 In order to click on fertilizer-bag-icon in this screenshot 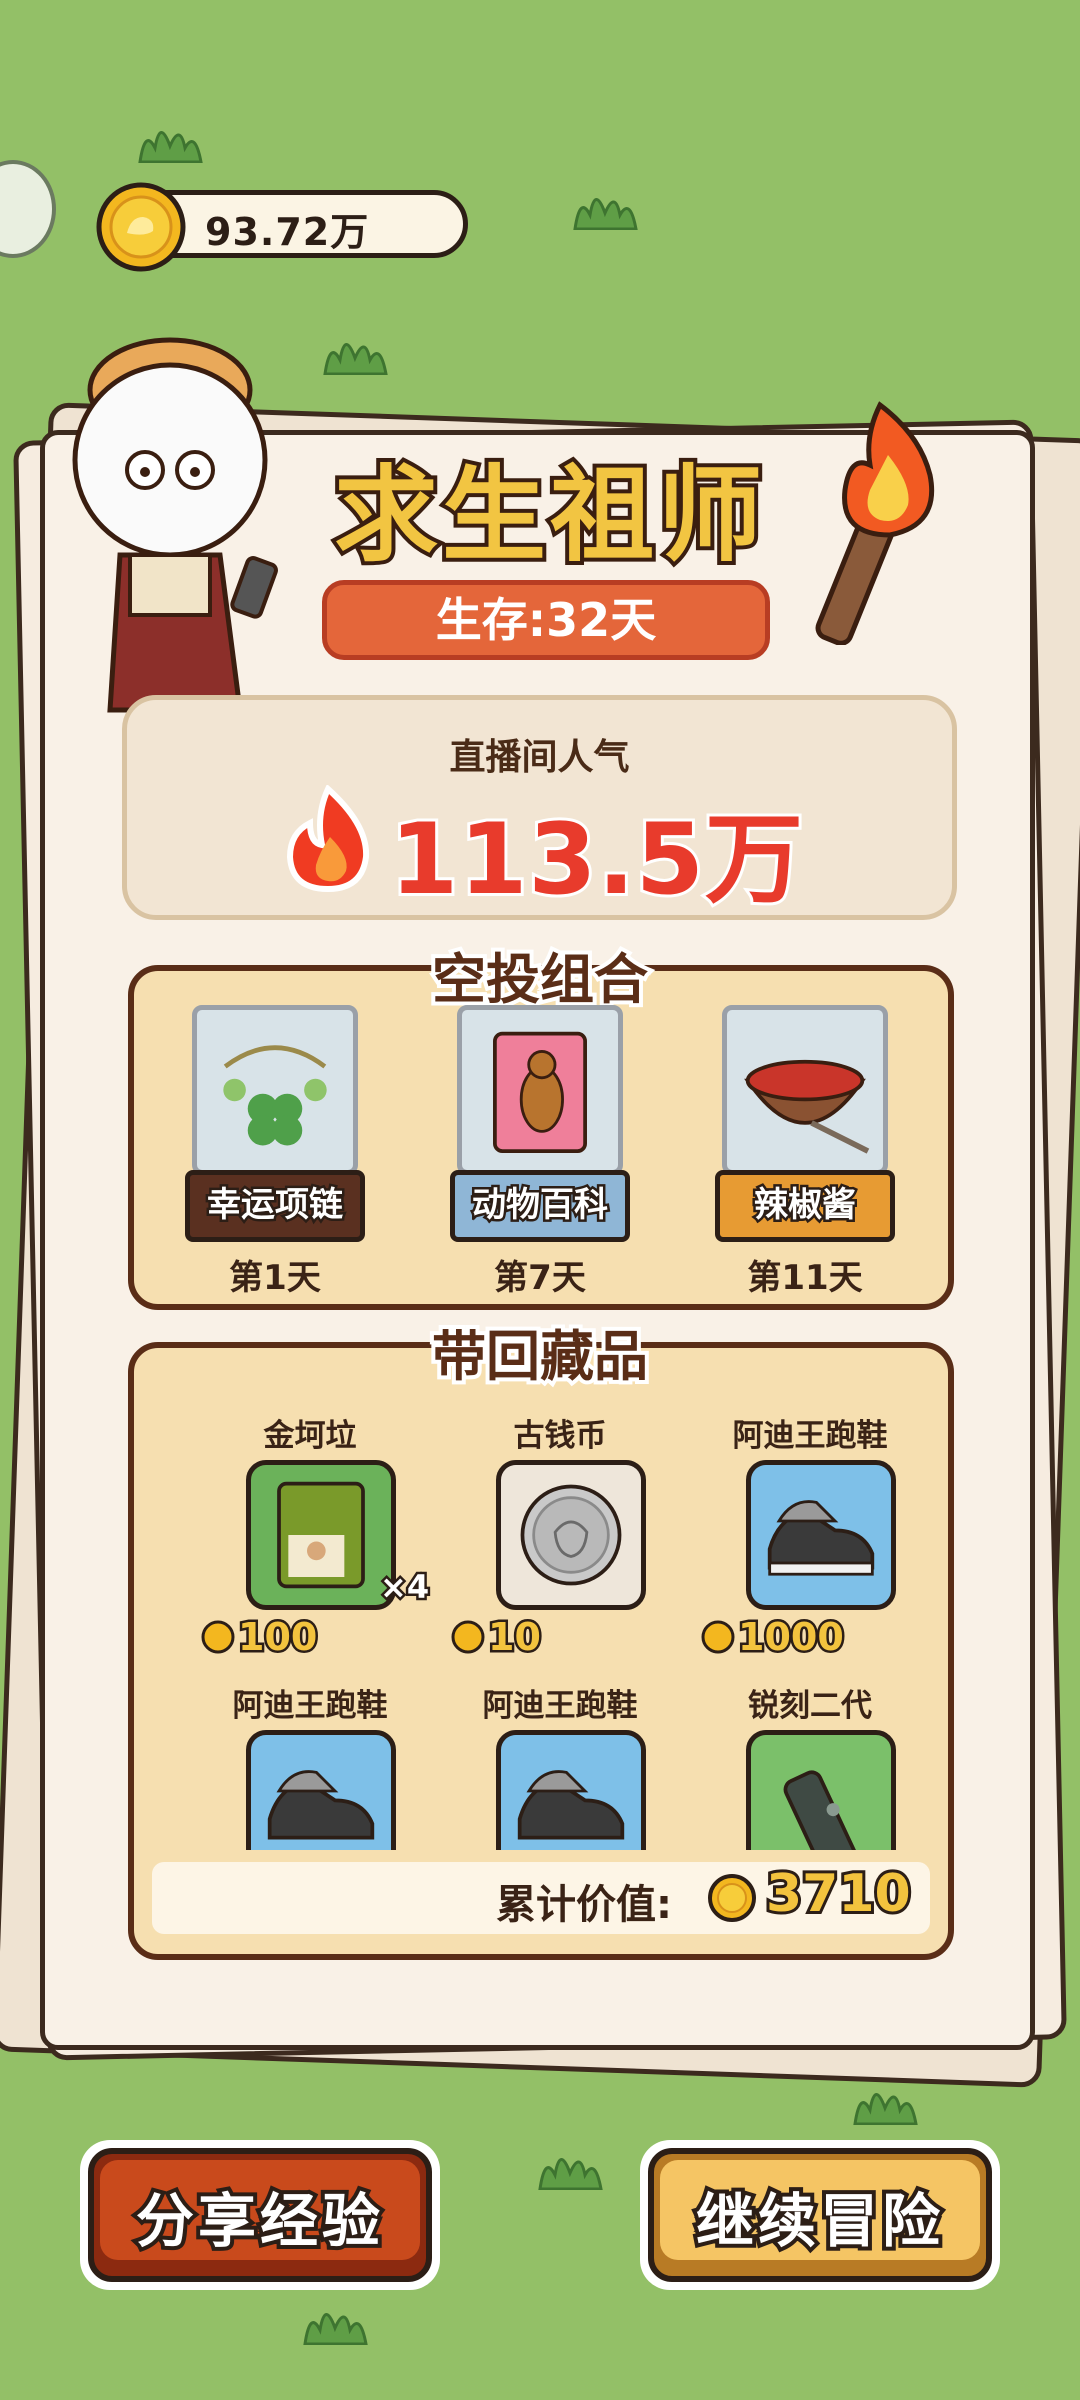, I will do `click(321, 1535)`.